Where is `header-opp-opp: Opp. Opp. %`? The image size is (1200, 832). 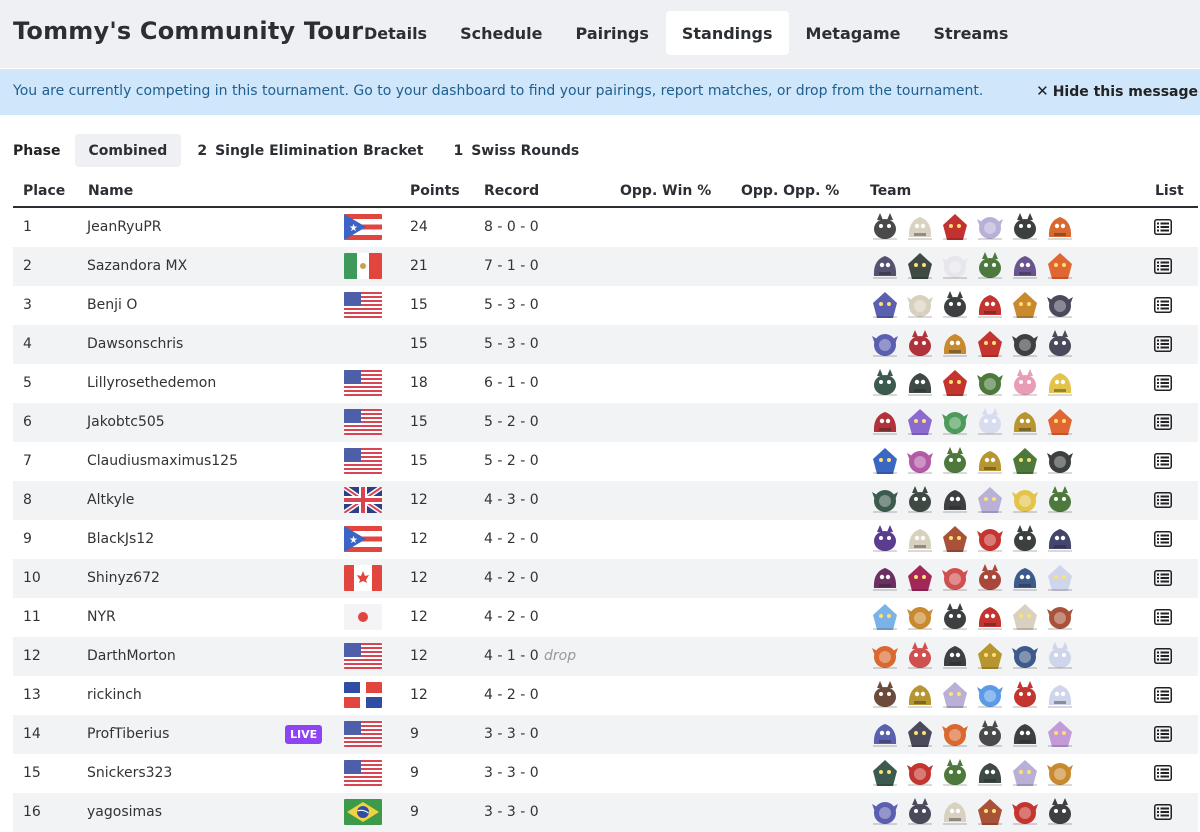 header-opp-opp: Opp. Opp. % is located at coordinates (790, 191).